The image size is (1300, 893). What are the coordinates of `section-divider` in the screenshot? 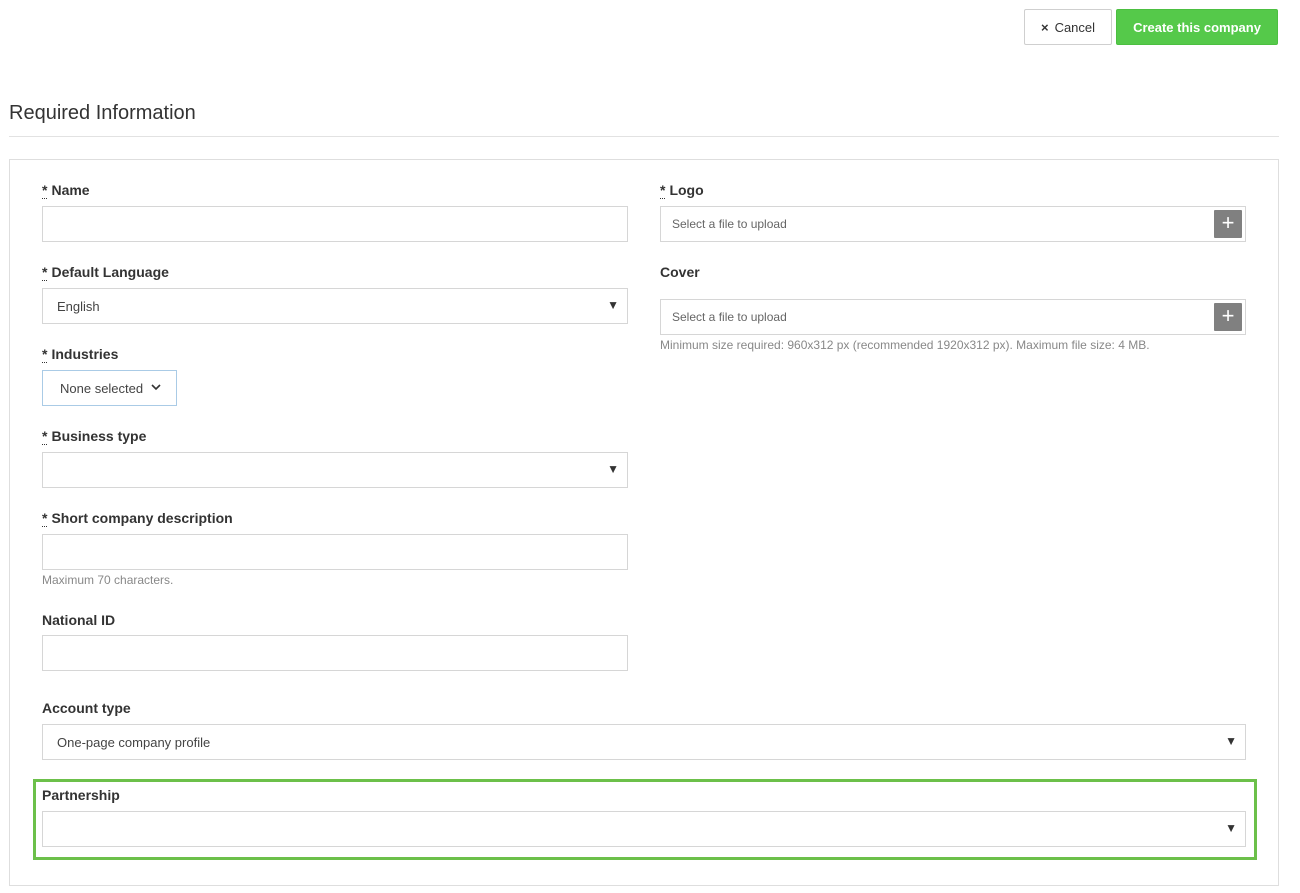 It's located at (644, 136).